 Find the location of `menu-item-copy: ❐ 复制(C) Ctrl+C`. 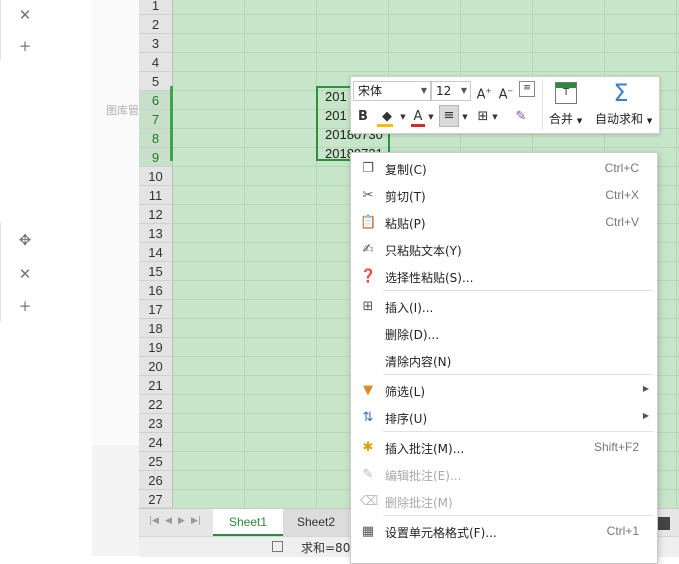

menu-item-copy: ❐ 复制(C) Ctrl+C is located at coordinates (504, 168).